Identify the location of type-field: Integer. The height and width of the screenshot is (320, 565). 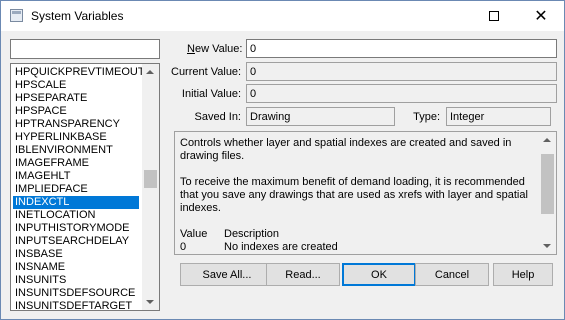
(498, 116).